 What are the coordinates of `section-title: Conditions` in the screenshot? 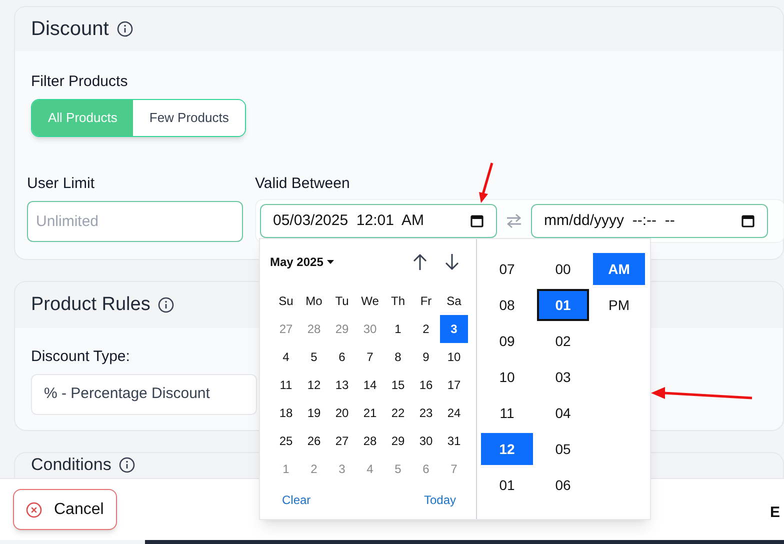 It's located at (71, 465).